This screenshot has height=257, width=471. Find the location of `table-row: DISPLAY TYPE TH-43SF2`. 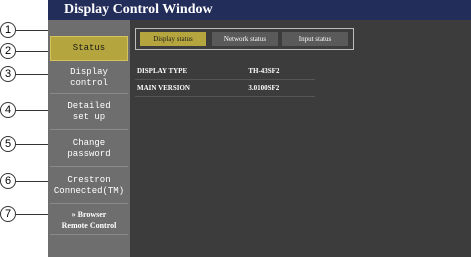

table-row: DISPLAY TYPE TH-43SF2 is located at coordinates (225, 71).